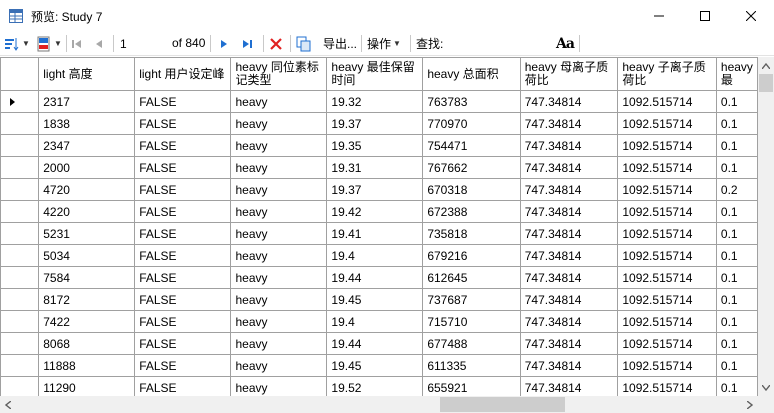 The width and height of the screenshot is (774, 413). Describe the element at coordinates (667, 74) in the screenshot. I see `column-header: heavy 子离子质荷比` at that location.